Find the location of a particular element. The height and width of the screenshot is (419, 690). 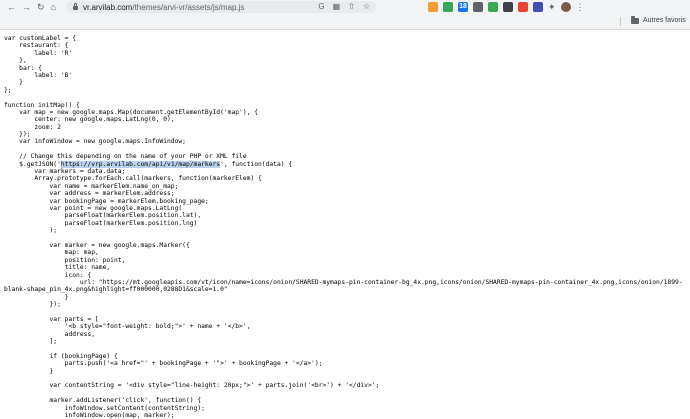

url-host: vr.arvilab.com is located at coordinates (108, 7).